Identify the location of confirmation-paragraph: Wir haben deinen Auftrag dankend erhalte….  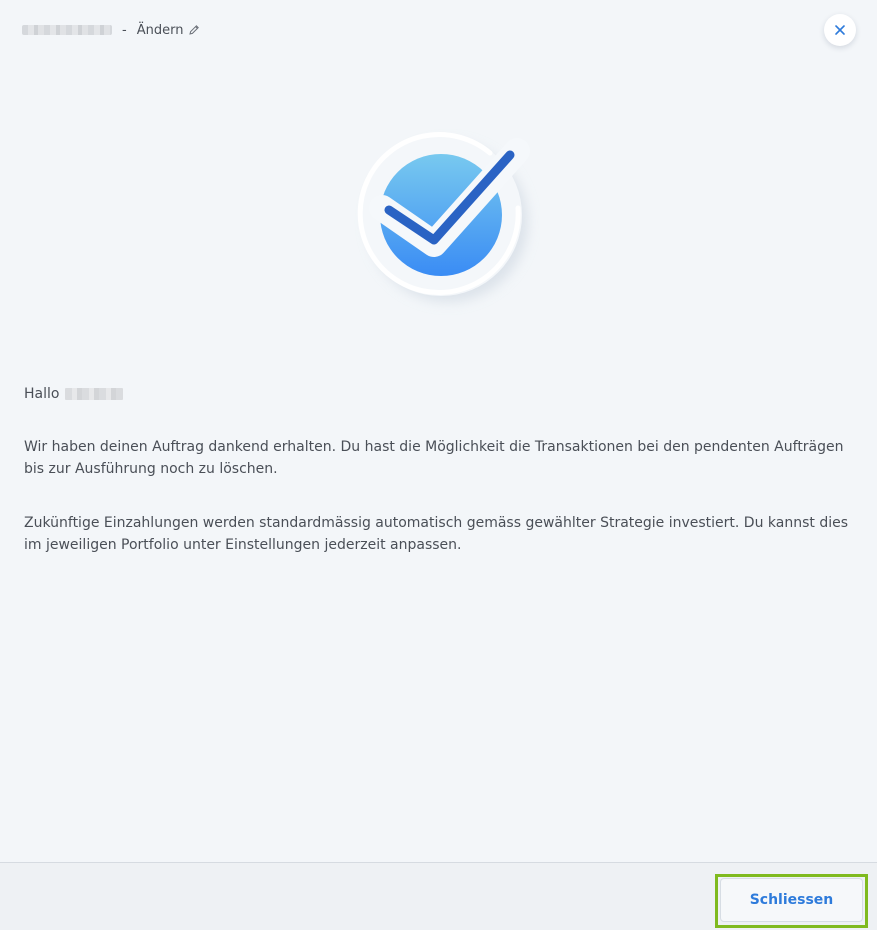
(434, 458).